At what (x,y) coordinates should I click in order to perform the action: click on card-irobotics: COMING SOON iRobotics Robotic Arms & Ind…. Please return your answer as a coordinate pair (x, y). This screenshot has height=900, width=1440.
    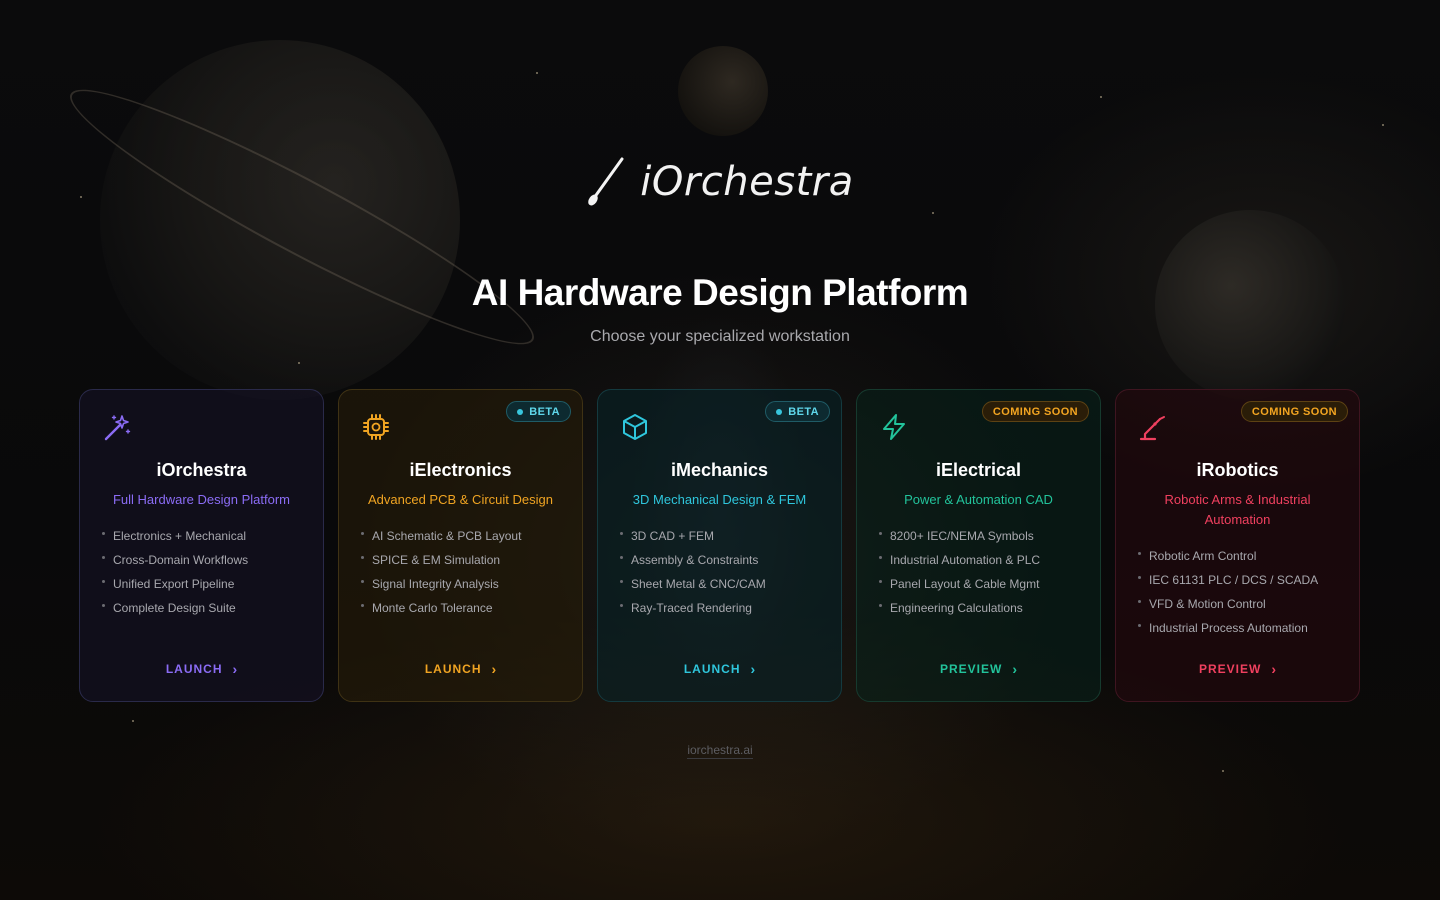
    Looking at the image, I should click on (1237, 545).